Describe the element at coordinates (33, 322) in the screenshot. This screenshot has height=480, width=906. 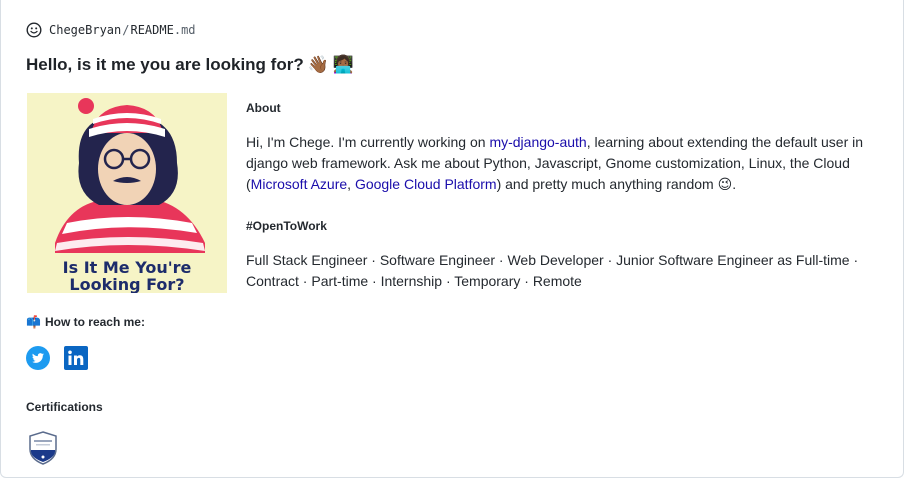
I see `mailbox-emoji: 📫` at that location.